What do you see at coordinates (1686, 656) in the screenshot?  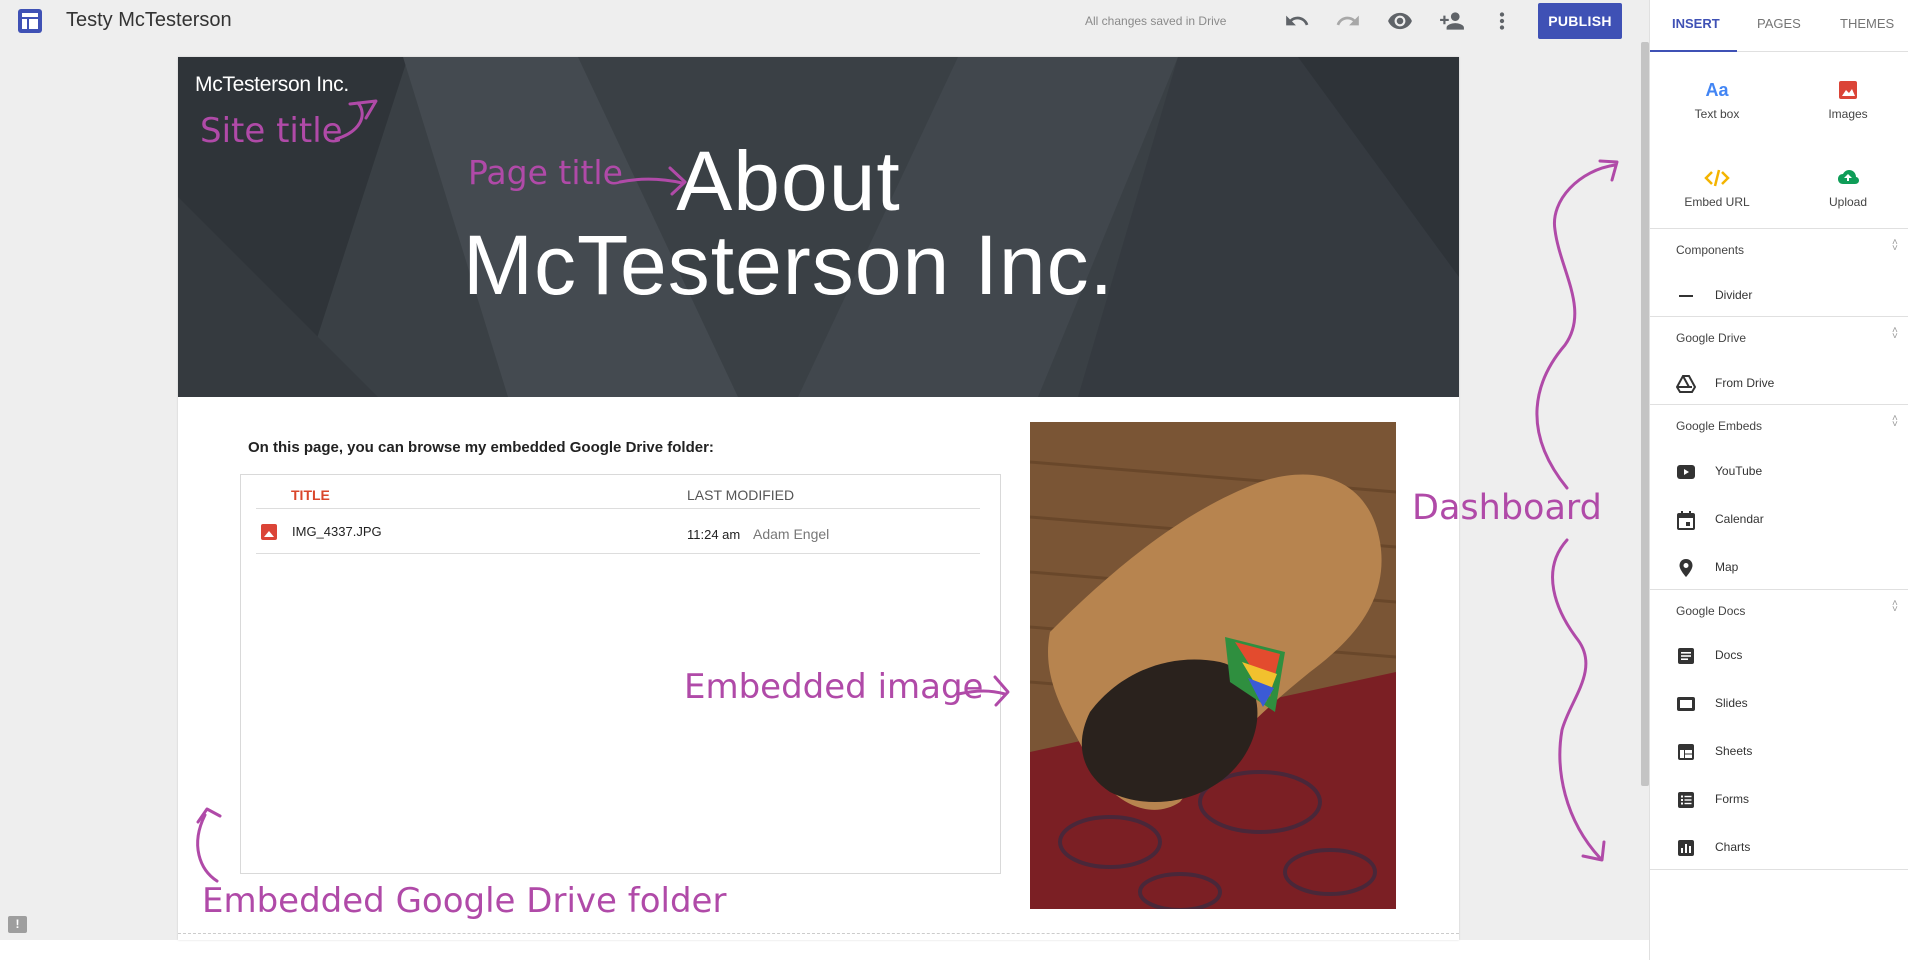 I see `docs-icon` at bounding box center [1686, 656].